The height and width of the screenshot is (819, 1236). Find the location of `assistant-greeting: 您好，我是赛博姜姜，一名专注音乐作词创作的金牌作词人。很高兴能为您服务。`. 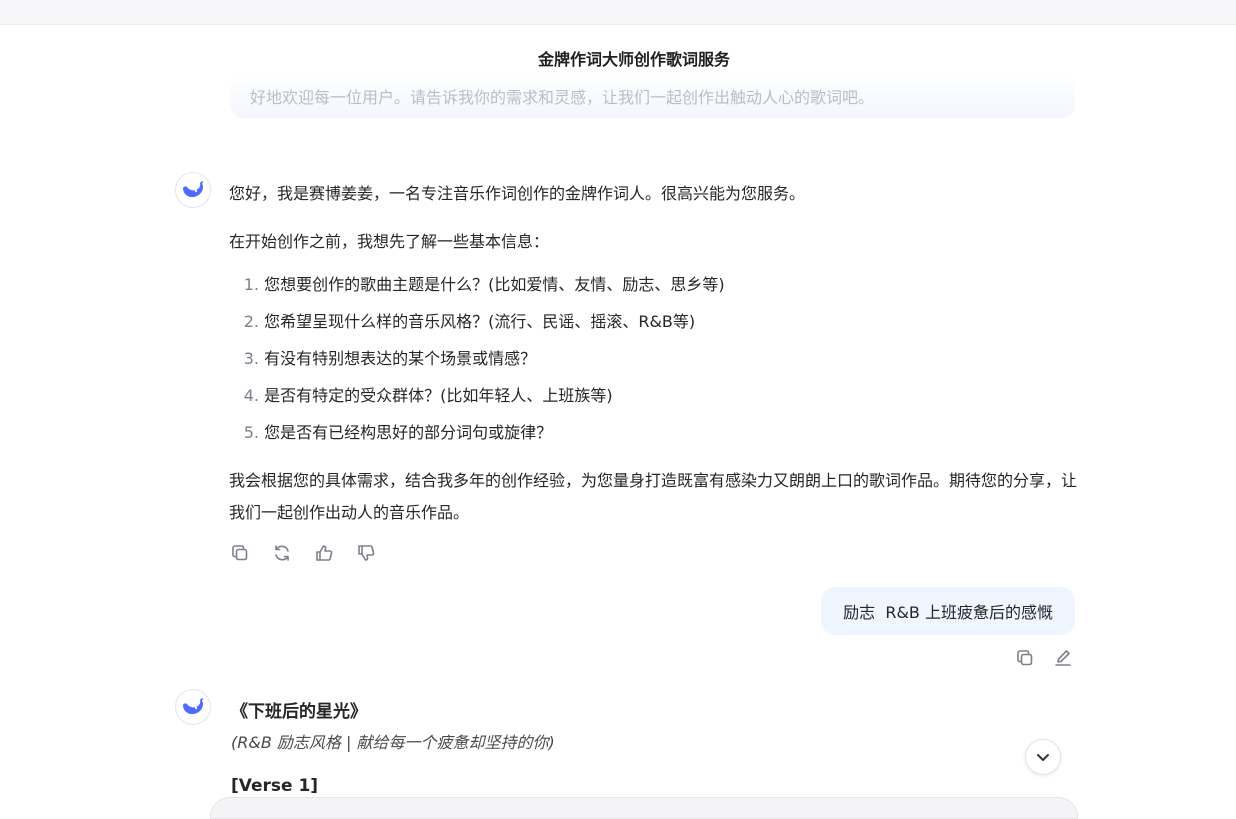

assistant-greeting: 您好，我是赛博姜姜，一名专注音乐作词创作的金牌作词人。很高兴能为您服务。 is located at coordinates (517, 193).